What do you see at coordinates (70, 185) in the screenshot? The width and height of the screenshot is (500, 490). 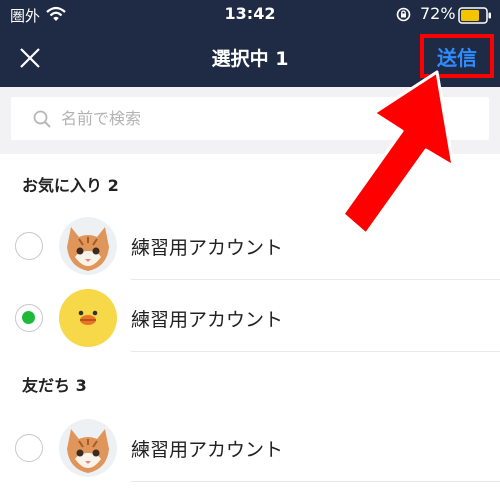 I see `section-header-favorites: お気に入り 2` at bounding box center [70, 185].